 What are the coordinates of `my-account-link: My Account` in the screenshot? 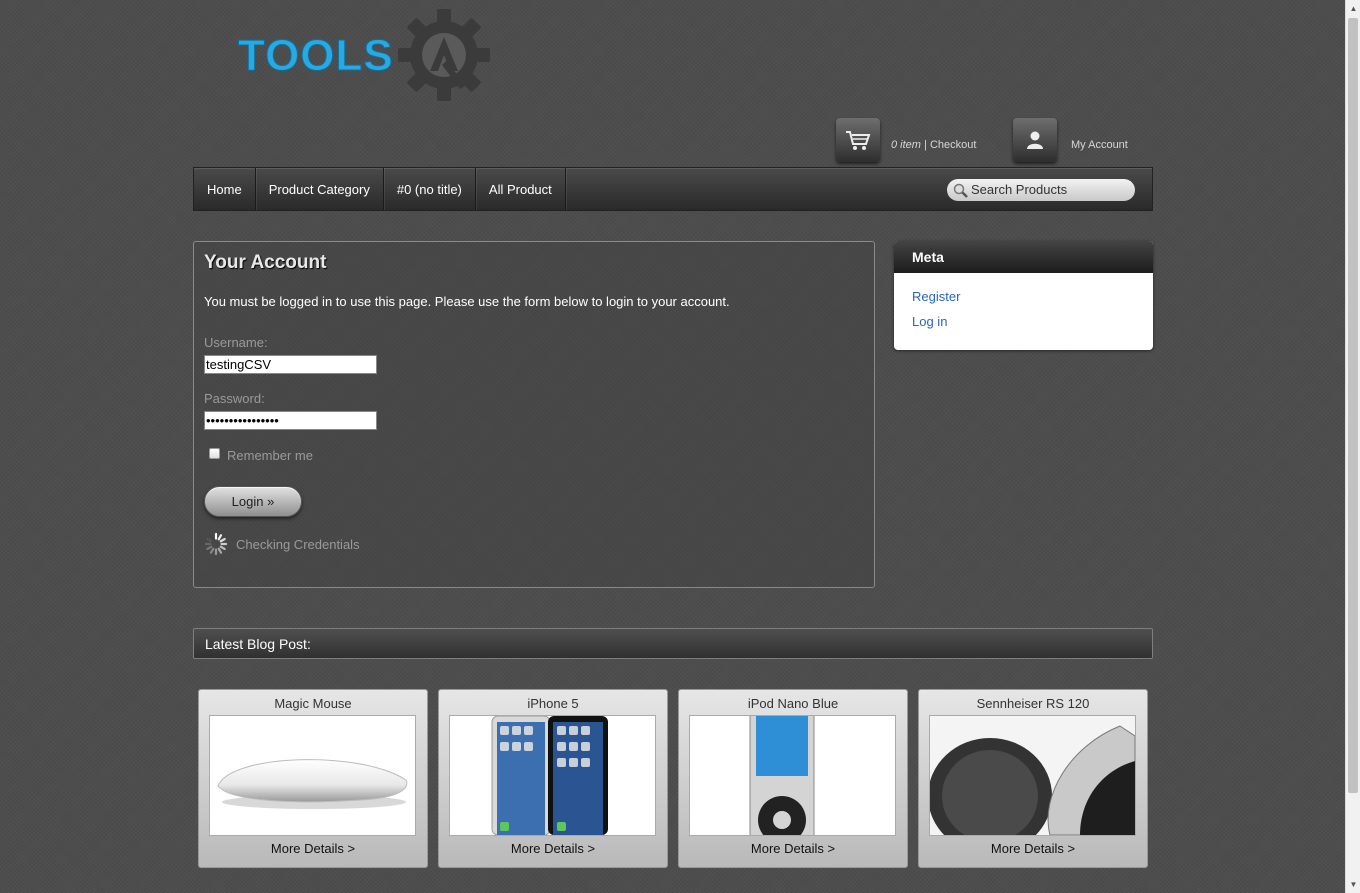 It's located at (1099, 145).